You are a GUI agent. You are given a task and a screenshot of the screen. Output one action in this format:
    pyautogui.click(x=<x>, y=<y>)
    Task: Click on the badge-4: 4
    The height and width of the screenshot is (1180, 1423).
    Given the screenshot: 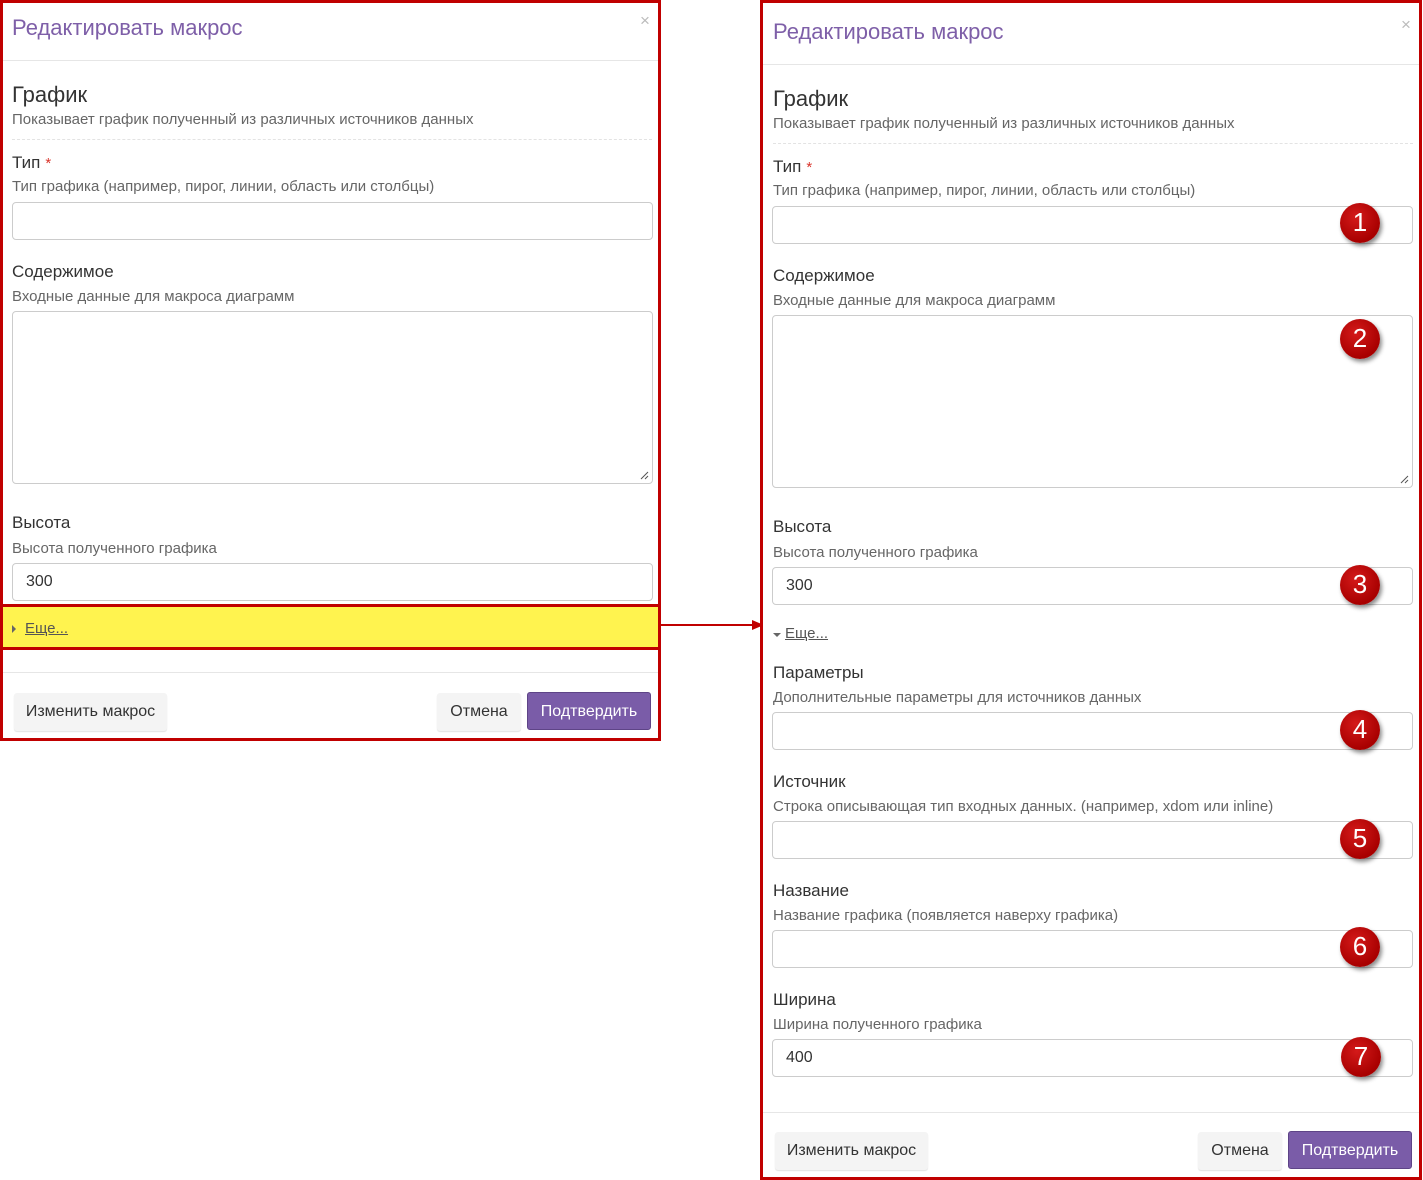 What is the action you would take?
    pyautogui.click(x=1360, y=730)
    